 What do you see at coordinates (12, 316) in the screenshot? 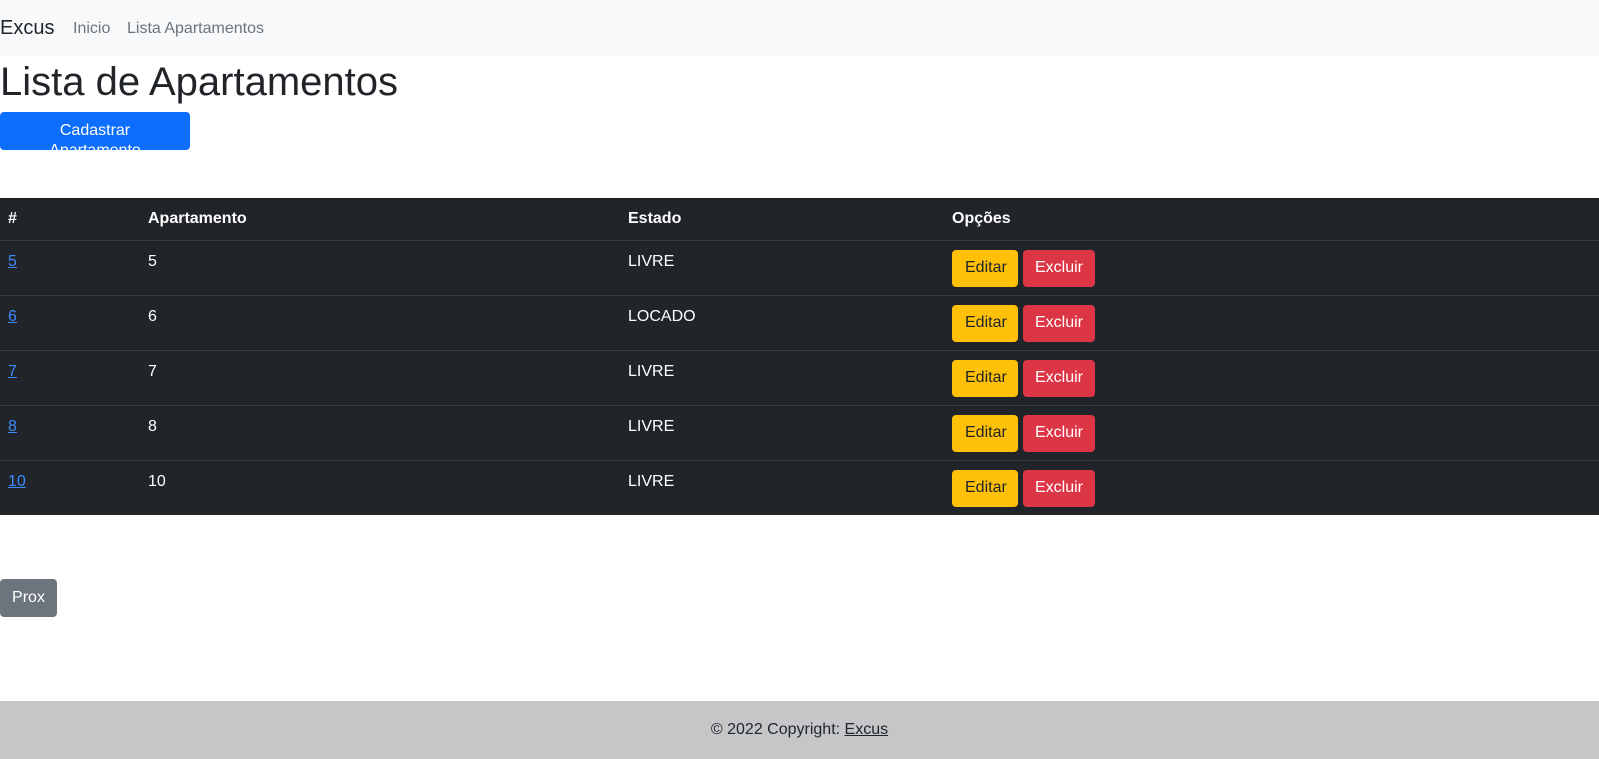
I see `row-id-link: 6` at bounding box center [12, 316].